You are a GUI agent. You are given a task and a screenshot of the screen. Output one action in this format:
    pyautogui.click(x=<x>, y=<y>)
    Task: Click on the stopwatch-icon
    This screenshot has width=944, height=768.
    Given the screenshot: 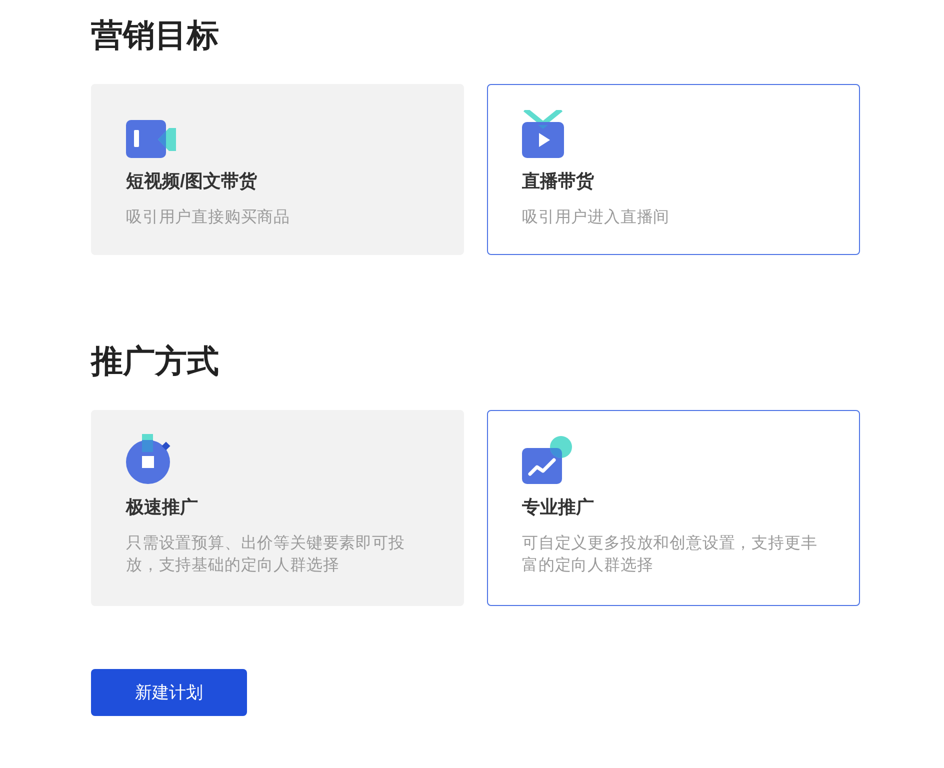 What is the action you would take?
    pyautogui.click(x=149, y=459)
    